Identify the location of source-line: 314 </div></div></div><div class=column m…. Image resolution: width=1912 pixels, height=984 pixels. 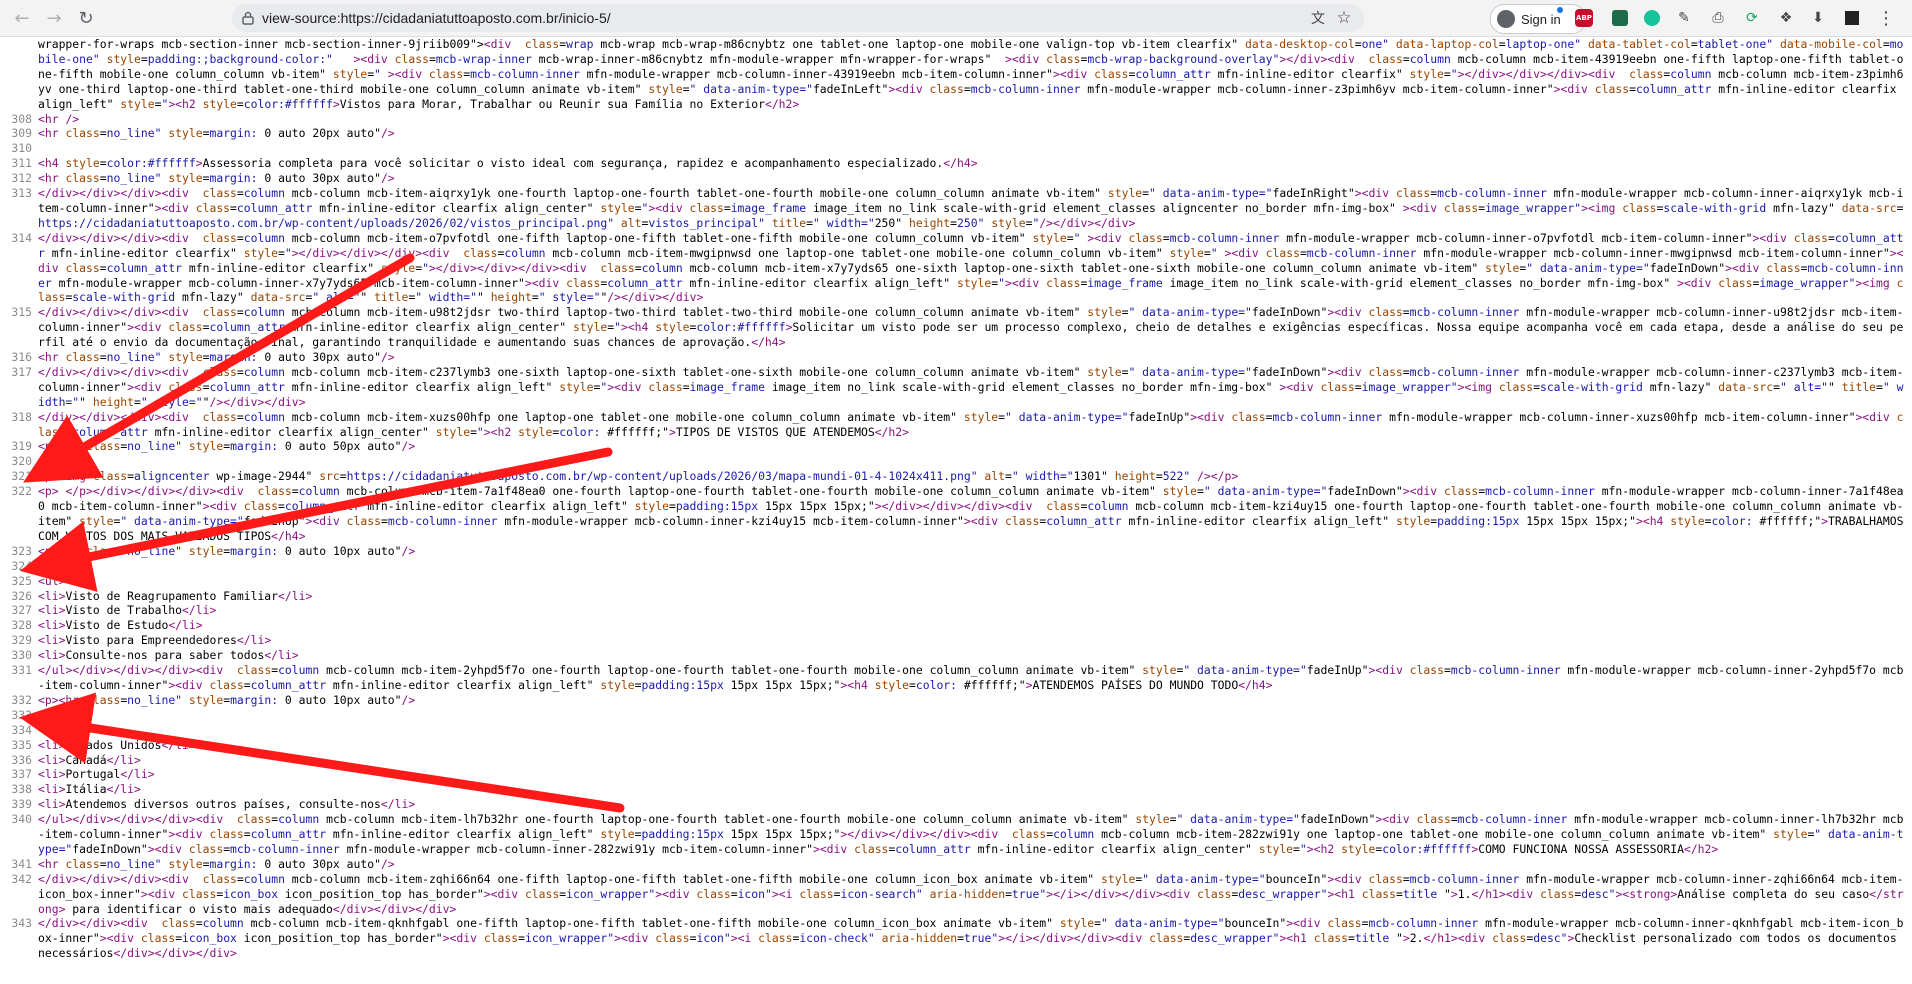
(956, 268).